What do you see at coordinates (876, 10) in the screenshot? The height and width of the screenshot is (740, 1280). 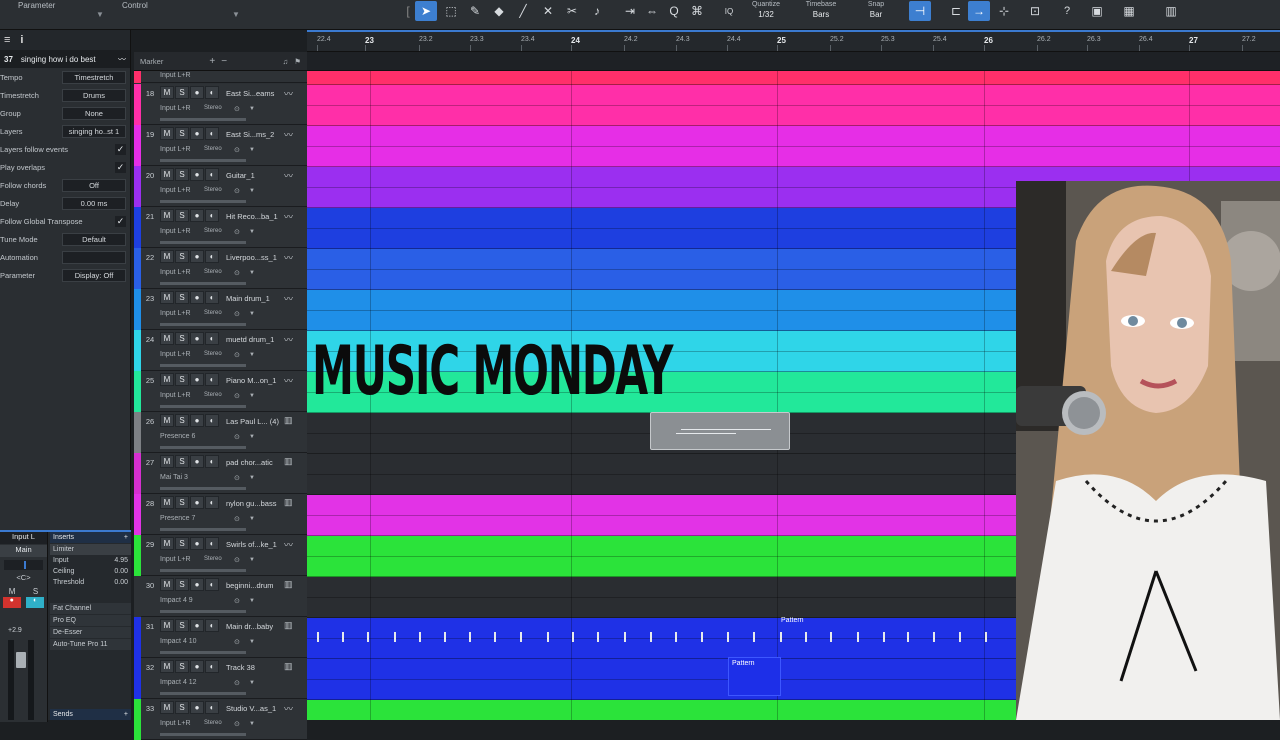 I see `snap-select: Snap Bar` at bounding box center [876, 10].